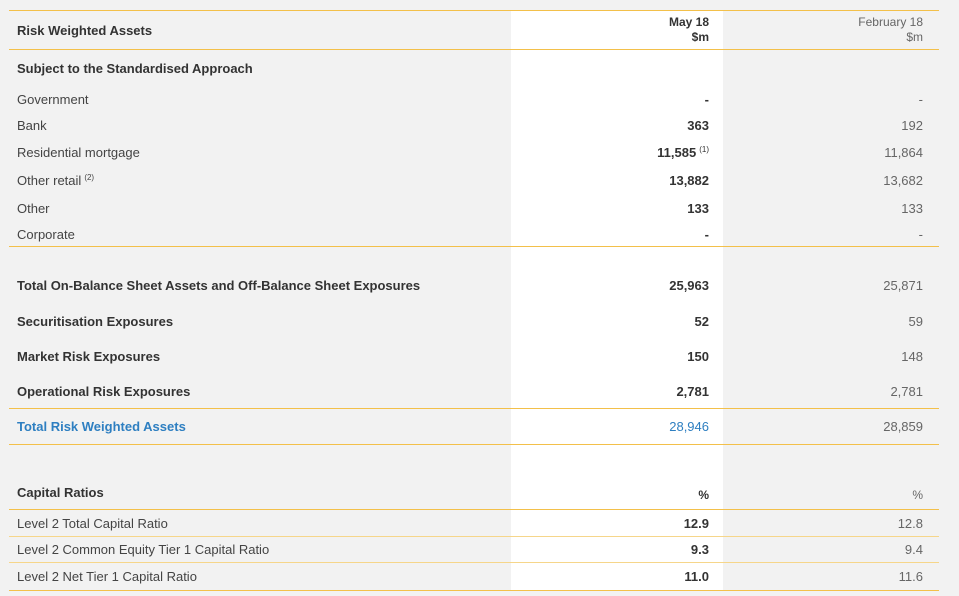 The height and width of the screenshot is (596, 959). I want to click on row-label: Residential mortgage, so click(78, 152).